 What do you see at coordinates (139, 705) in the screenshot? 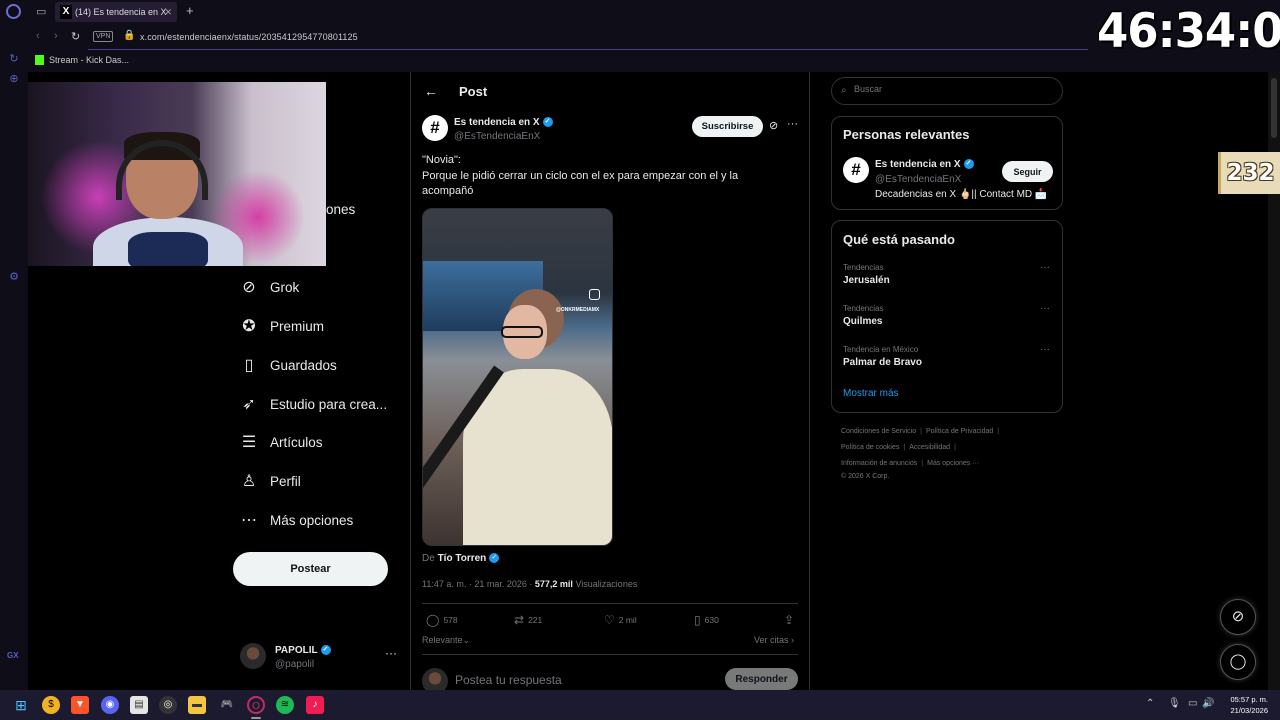
I see `store-icon: ▤` at bounding box center [139, 705].